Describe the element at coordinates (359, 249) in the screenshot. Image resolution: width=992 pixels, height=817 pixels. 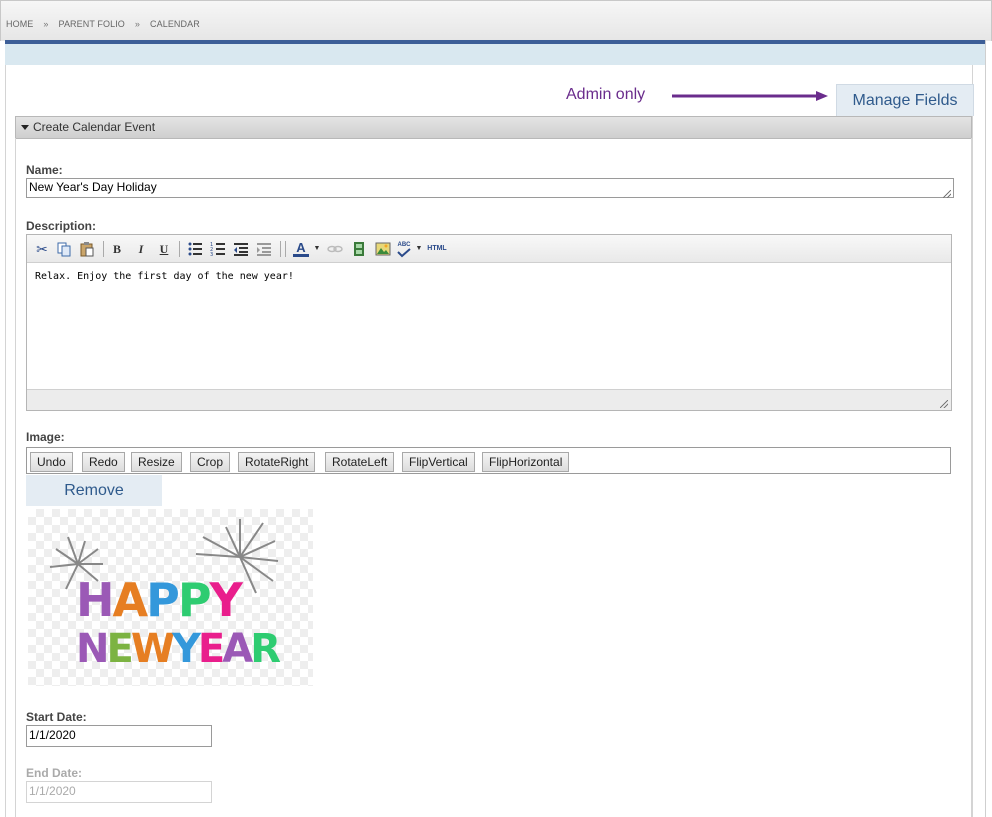
I see `film-media-icon` at that location.